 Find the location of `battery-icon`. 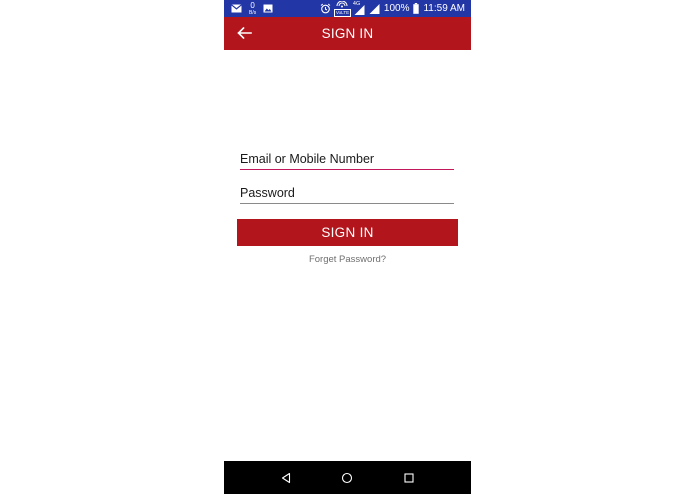

battery-icon is located at coordinates (416, 8).